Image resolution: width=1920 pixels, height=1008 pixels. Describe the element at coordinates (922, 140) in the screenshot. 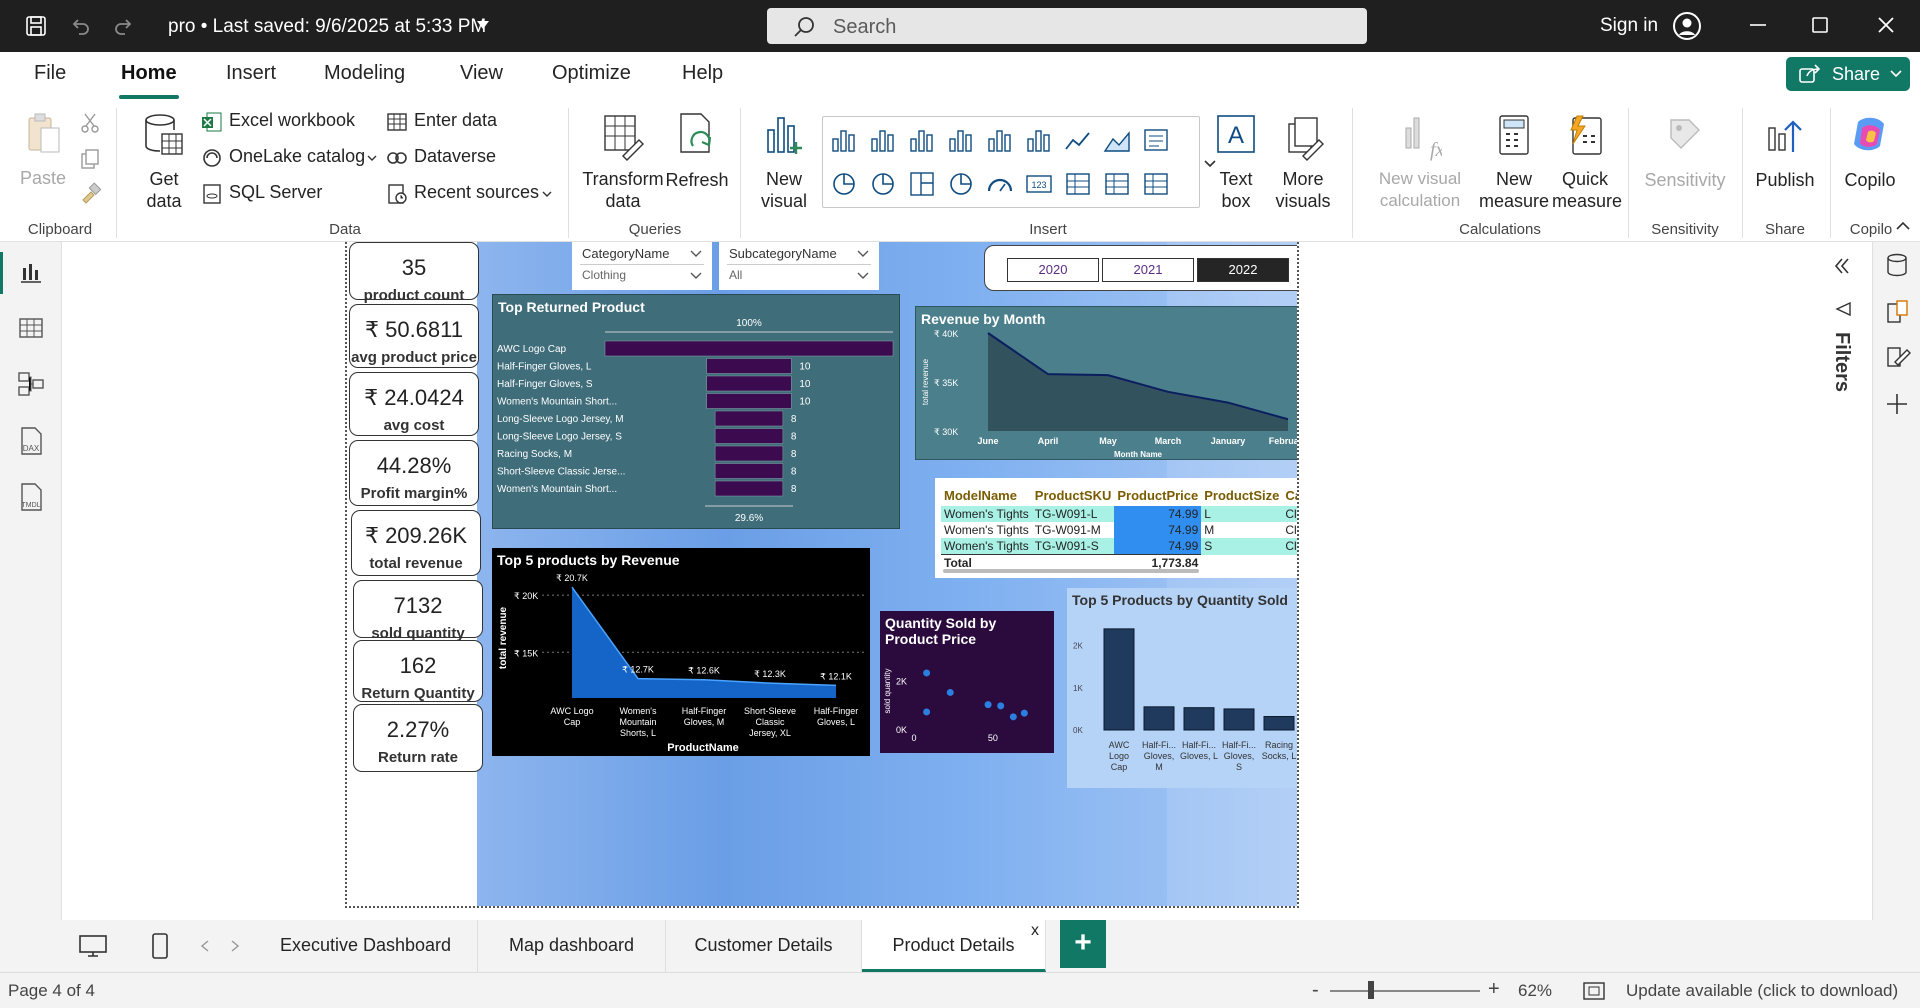

I see `stacked-bar-icon` at that location.